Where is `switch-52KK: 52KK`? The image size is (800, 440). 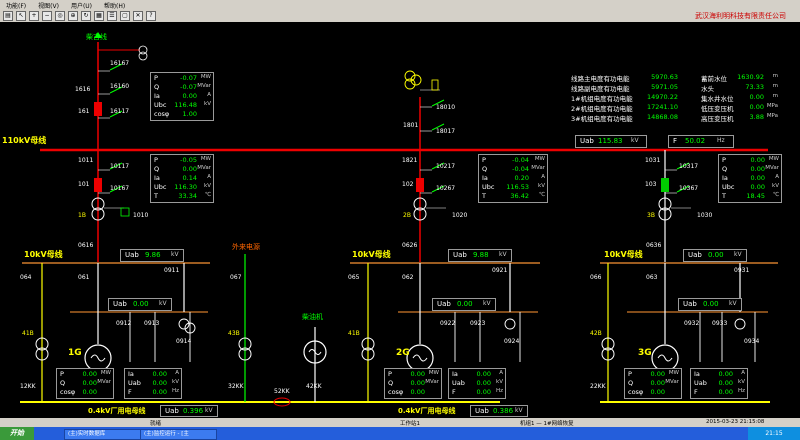 switch-52KK: 52KK is located at coordinates (282, 391).